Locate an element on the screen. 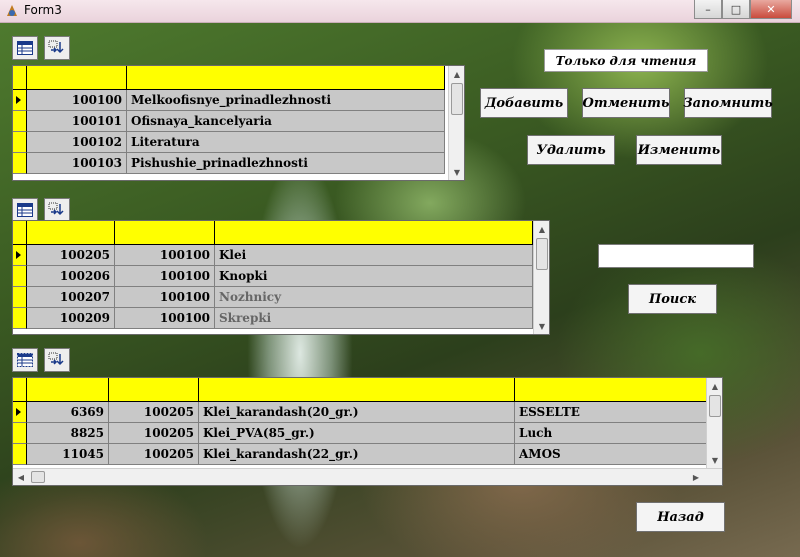  cell-name: Melkoofisnye_prinadlezhnosti is located at coordinates (286, 100).